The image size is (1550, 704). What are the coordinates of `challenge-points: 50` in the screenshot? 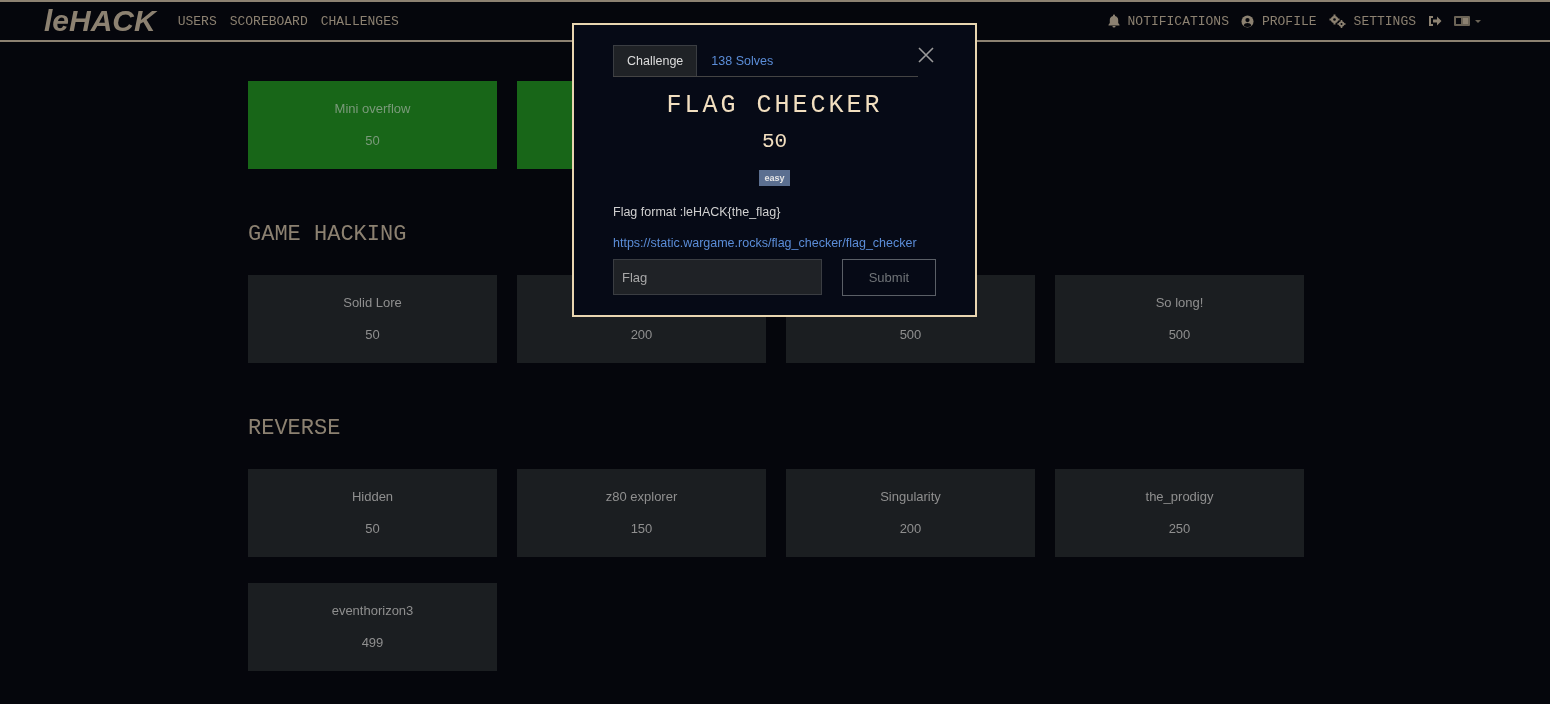 It's located at (774, 141).